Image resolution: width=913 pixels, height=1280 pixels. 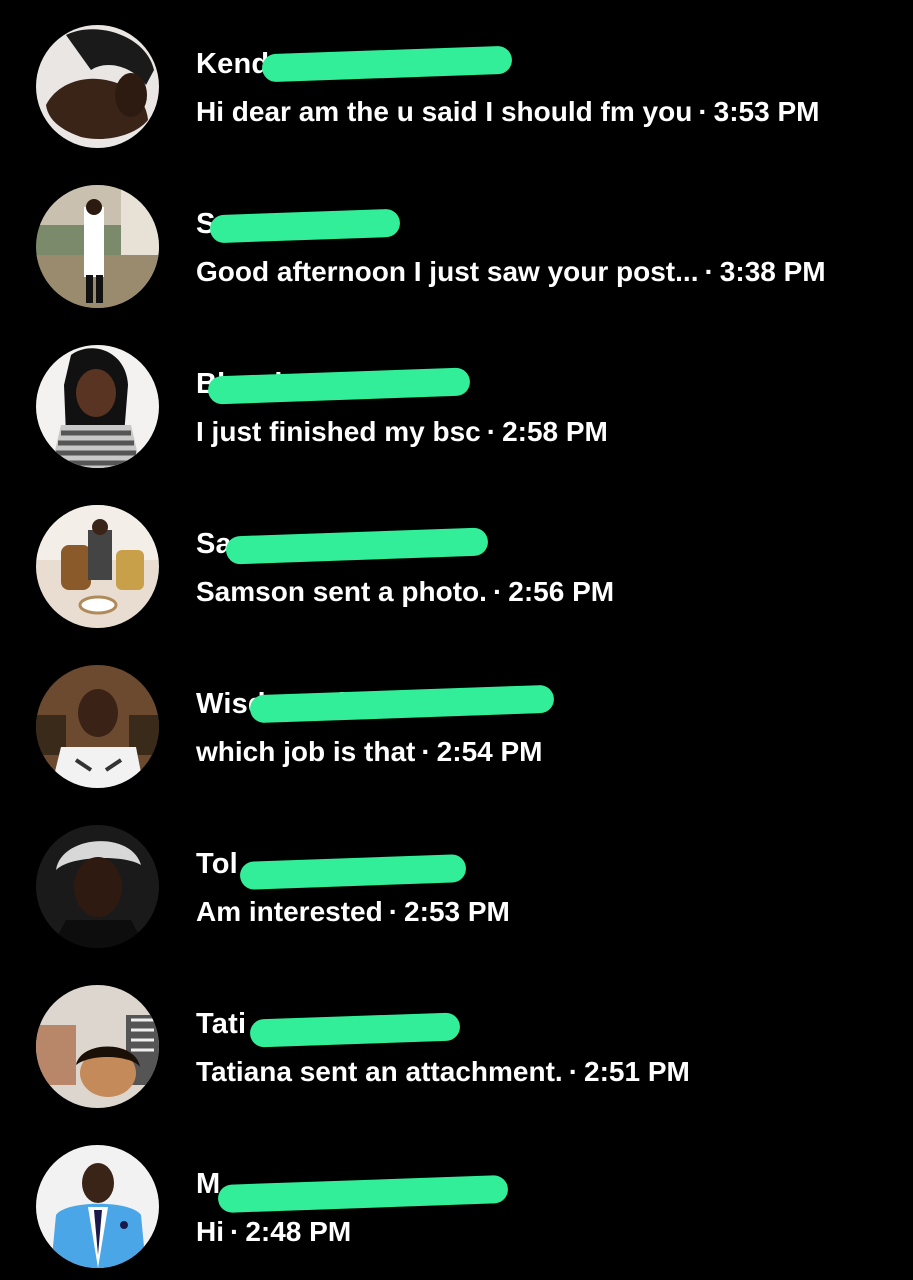 I want to click on message-text: which job is that, so click(x=306, y=751).